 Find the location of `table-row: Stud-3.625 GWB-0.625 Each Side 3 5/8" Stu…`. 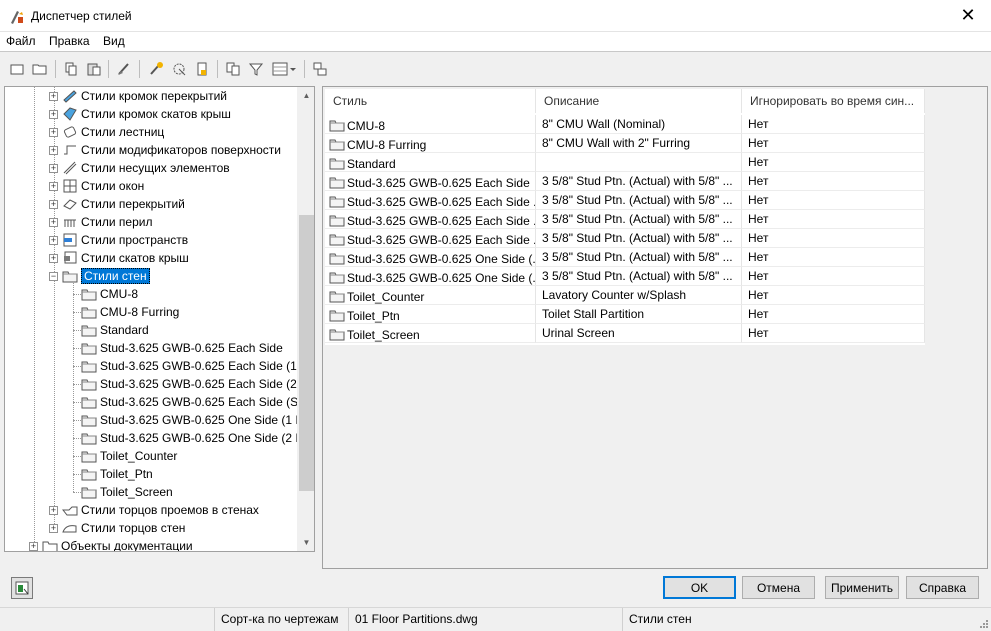

table-row: Stud-3.625 GWB-0.625 Each Side 3 5/8" Stu… is located at coordinates (625, 181).